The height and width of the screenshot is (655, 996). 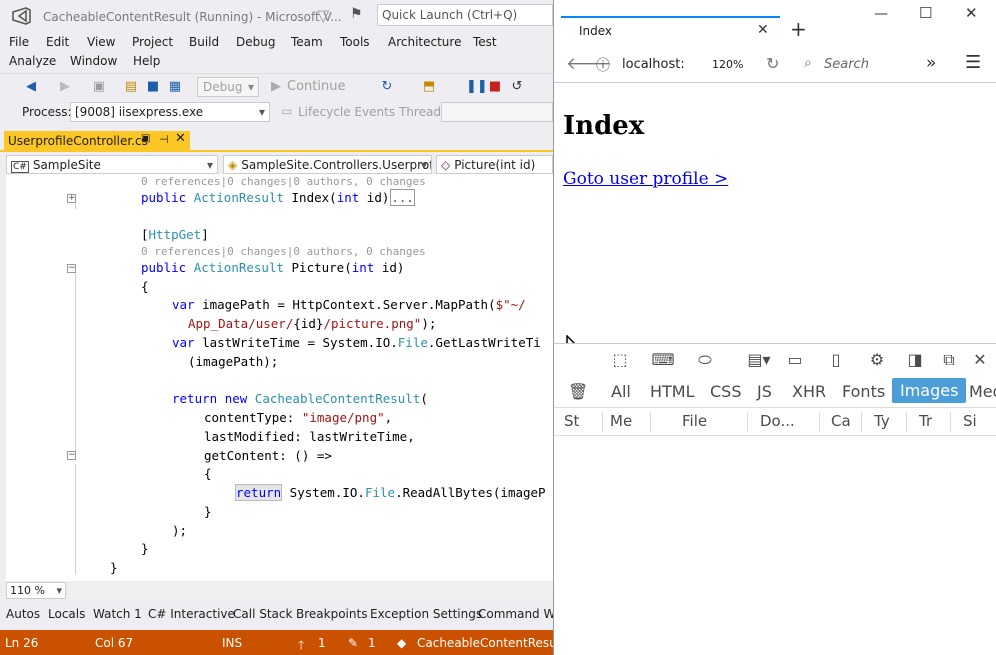 I want to click on url-field: localhost:, so click(x=653, y=64).